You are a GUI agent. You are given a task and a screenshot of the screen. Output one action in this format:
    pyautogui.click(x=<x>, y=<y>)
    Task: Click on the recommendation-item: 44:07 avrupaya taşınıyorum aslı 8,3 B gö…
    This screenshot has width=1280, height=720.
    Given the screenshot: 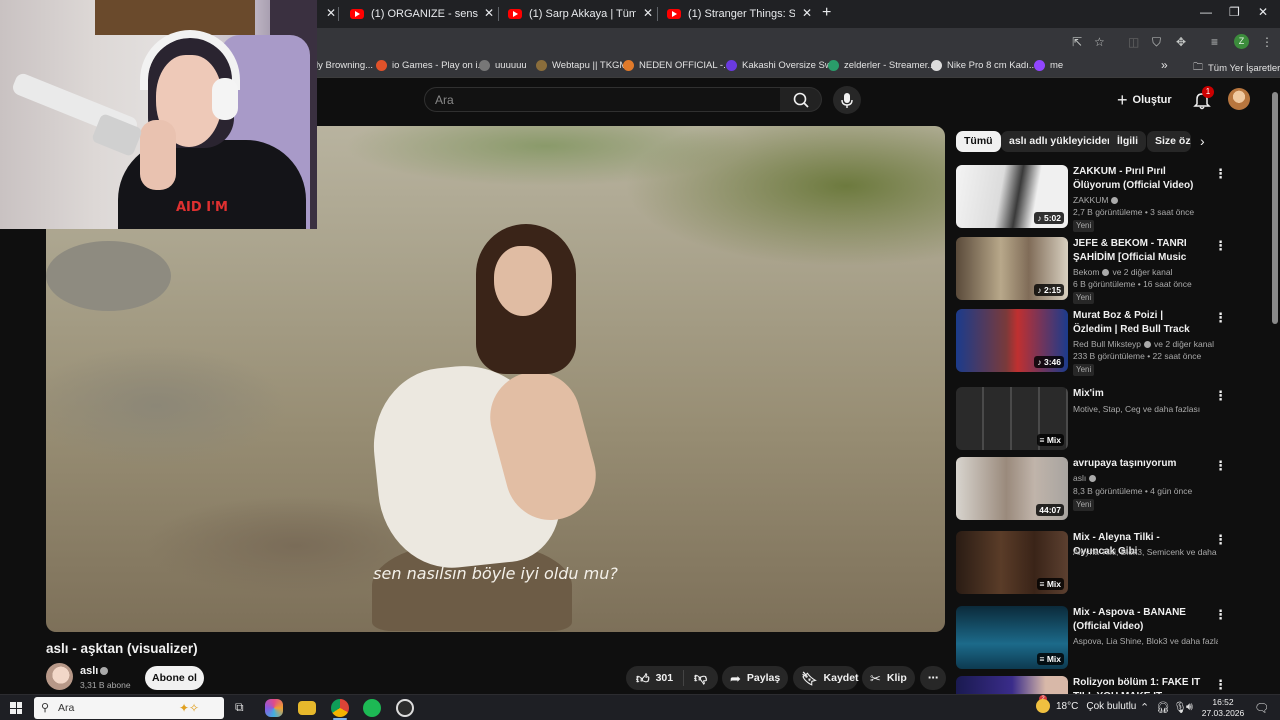 What is the action you would take?
    pyautogui.click(x=1101, y=490)
    